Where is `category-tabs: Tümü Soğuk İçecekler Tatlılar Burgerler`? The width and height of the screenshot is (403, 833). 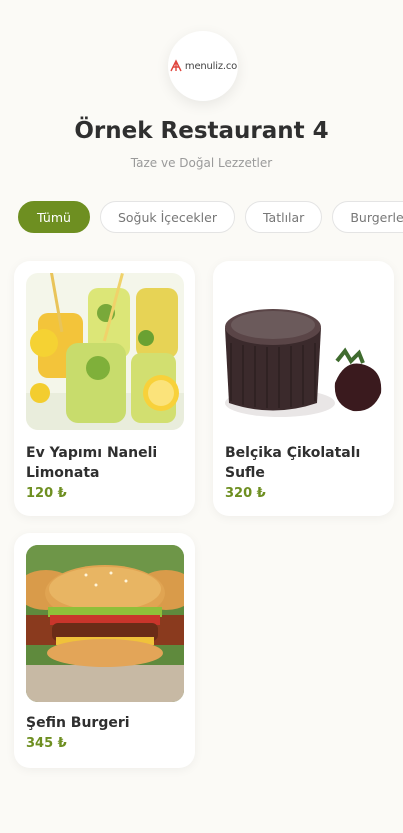 category-tabs: Tümü Soğuk İçecekler Tatlılar Burgerler is located at coordinates (210, 217).